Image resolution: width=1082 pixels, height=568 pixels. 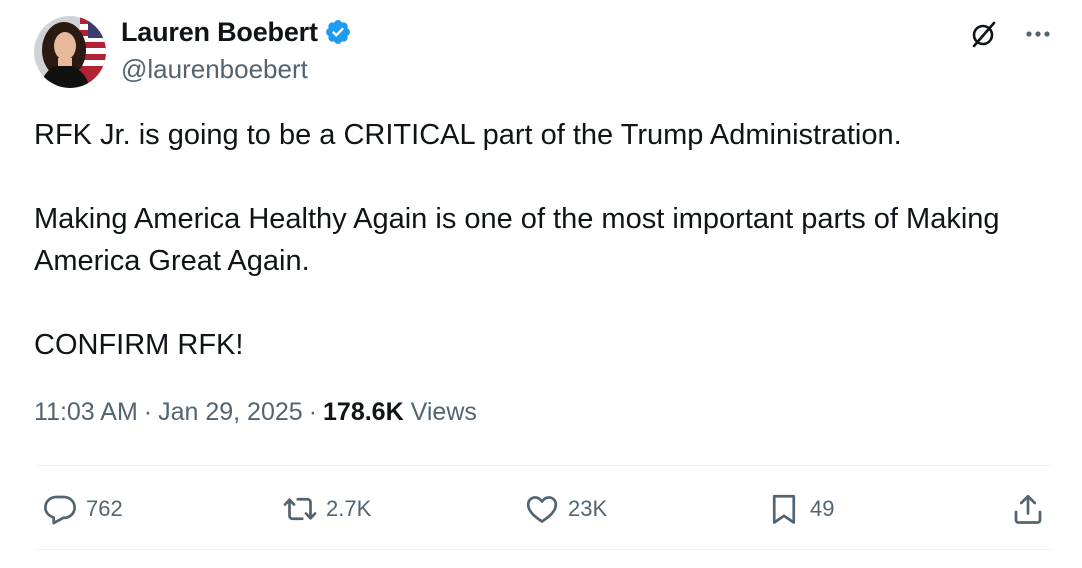 I want to click on views-label: Views, so click(x=444, y=412).